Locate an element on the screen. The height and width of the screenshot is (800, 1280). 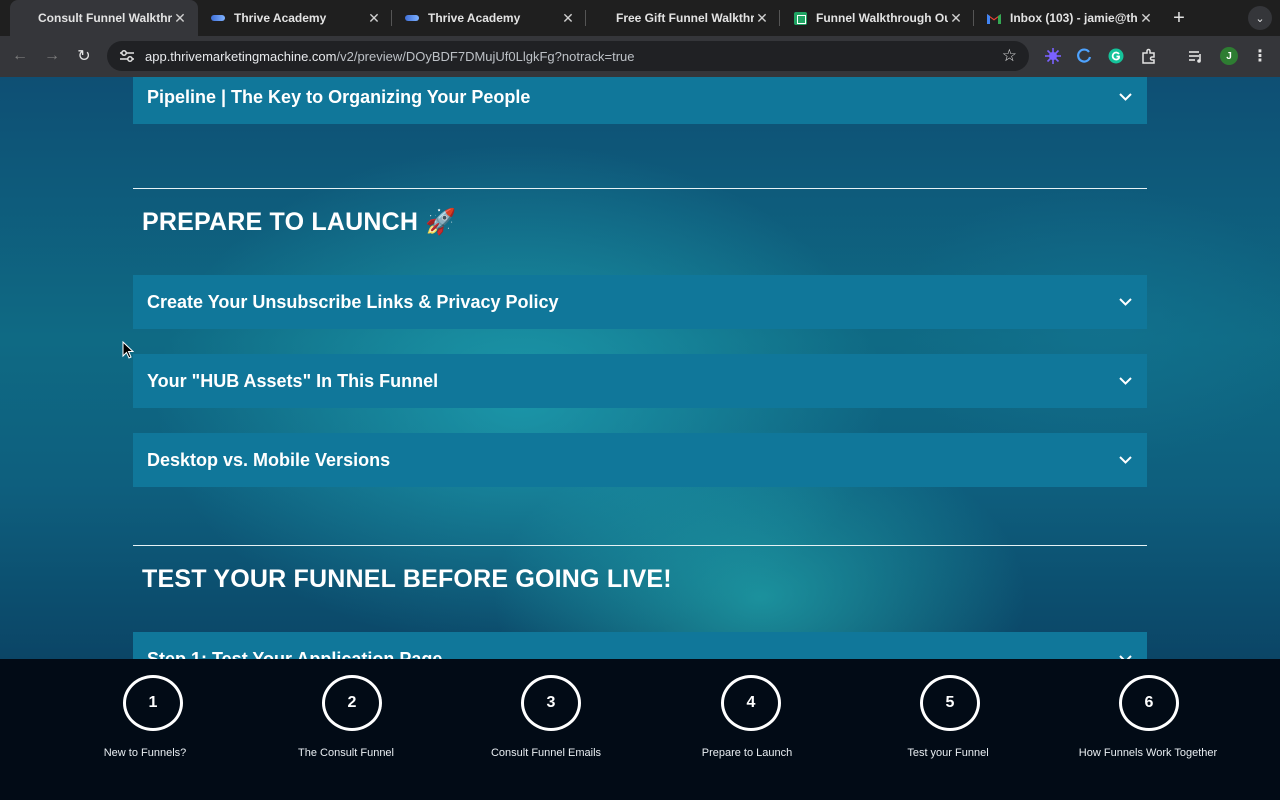
browser-tab: Inbox (103) - jamie@thriv ✕ is located at coordinates (1069, 18).